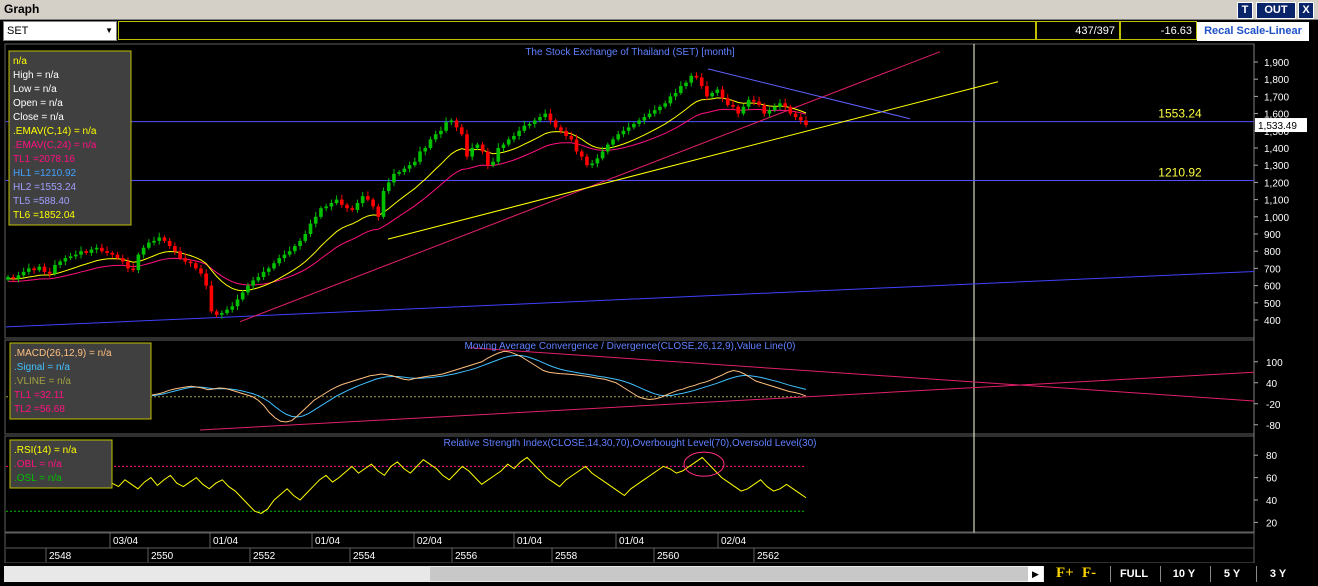 The height and width of the screenshot is (586, 1318). What do you see at coordinates (1272, 479) in the screenshot?
I see `y-tick-label: 60` at bounding box center [1272, 479].